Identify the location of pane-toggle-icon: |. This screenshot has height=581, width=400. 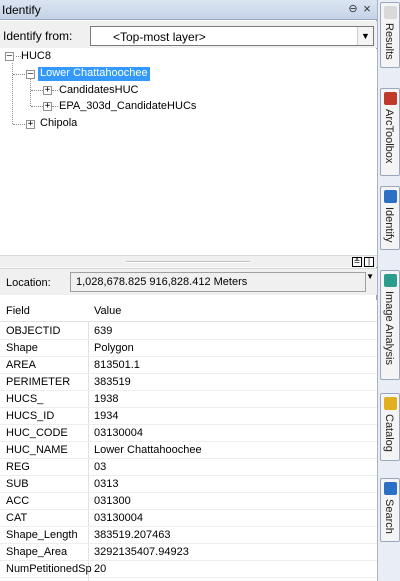
(369, 262).